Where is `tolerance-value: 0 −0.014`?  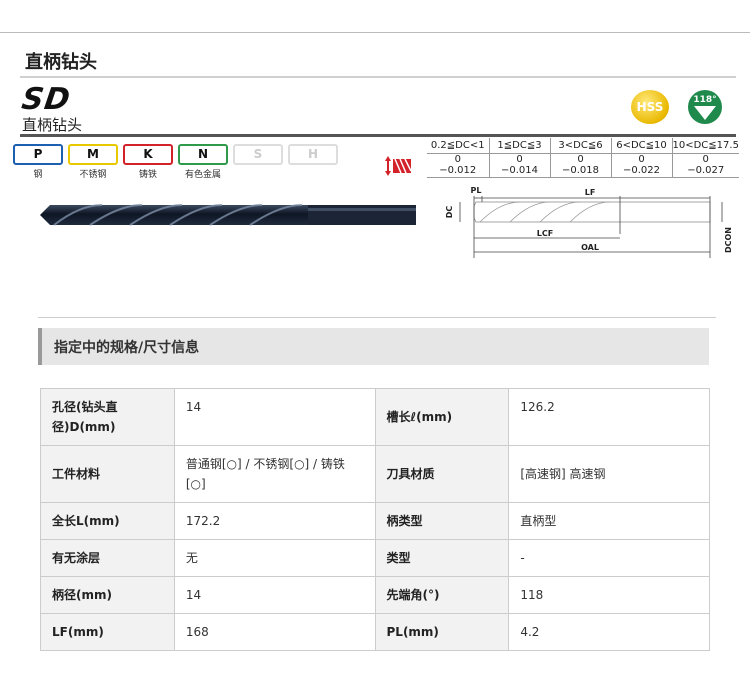
tolerance-value: 0 −0.014 is located at coordinates (519, 165).